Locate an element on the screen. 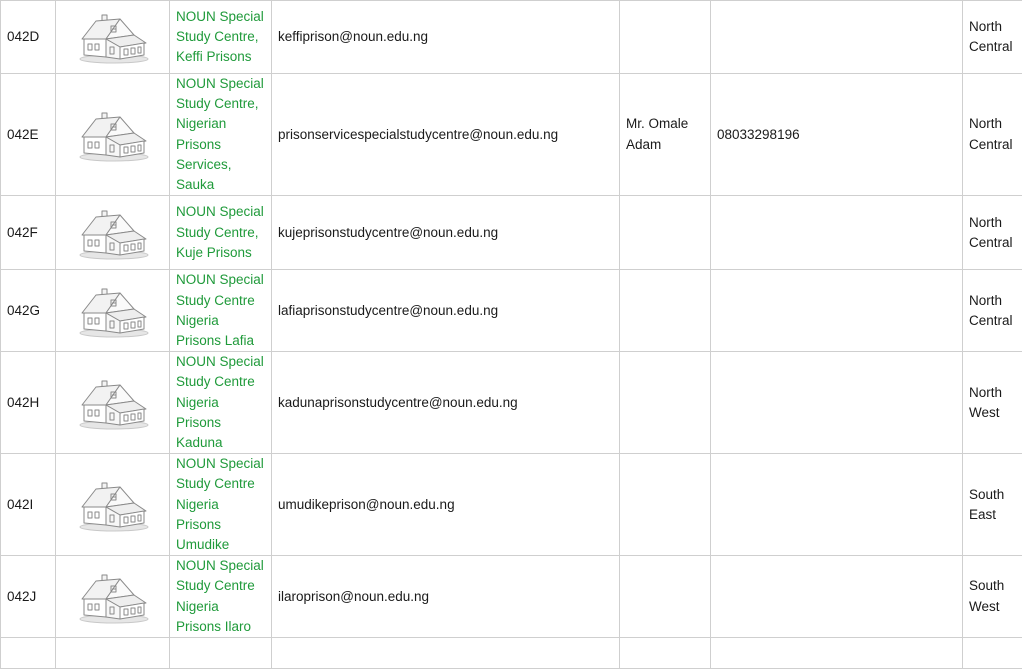  centre-phone: 08033298196 is located at coordinates (837, 135).